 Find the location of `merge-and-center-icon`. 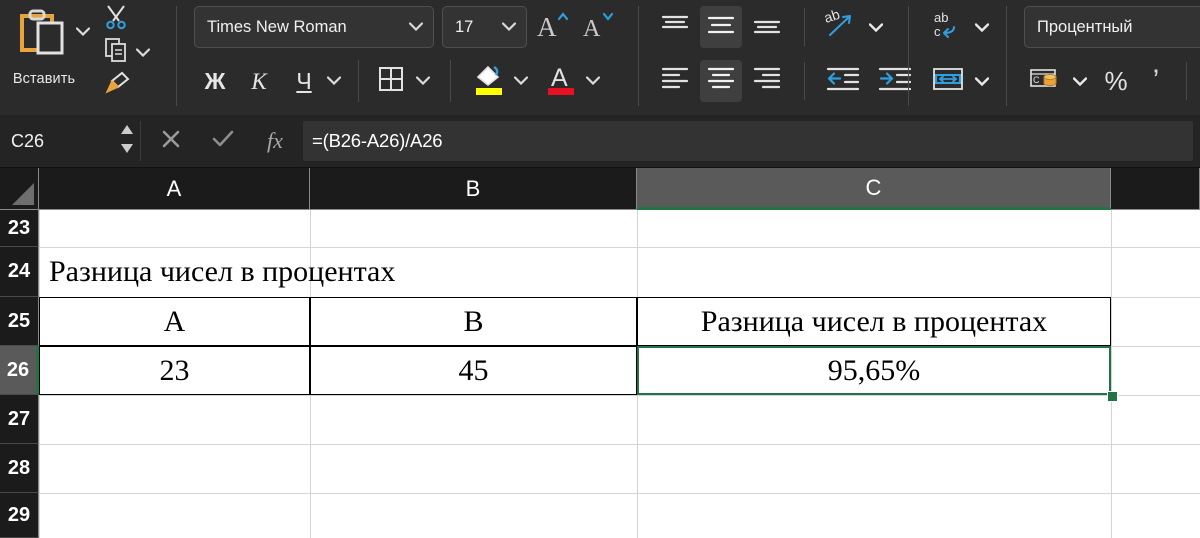

merge-and-center-icon is located at coordinates (948, 81).